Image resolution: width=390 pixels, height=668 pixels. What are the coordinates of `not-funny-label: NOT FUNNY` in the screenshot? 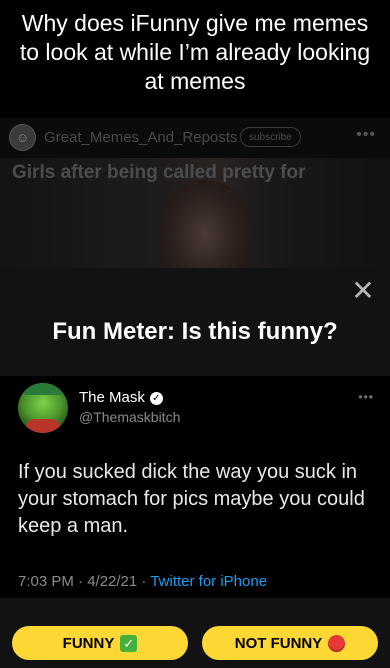 It's located at (278, 643).